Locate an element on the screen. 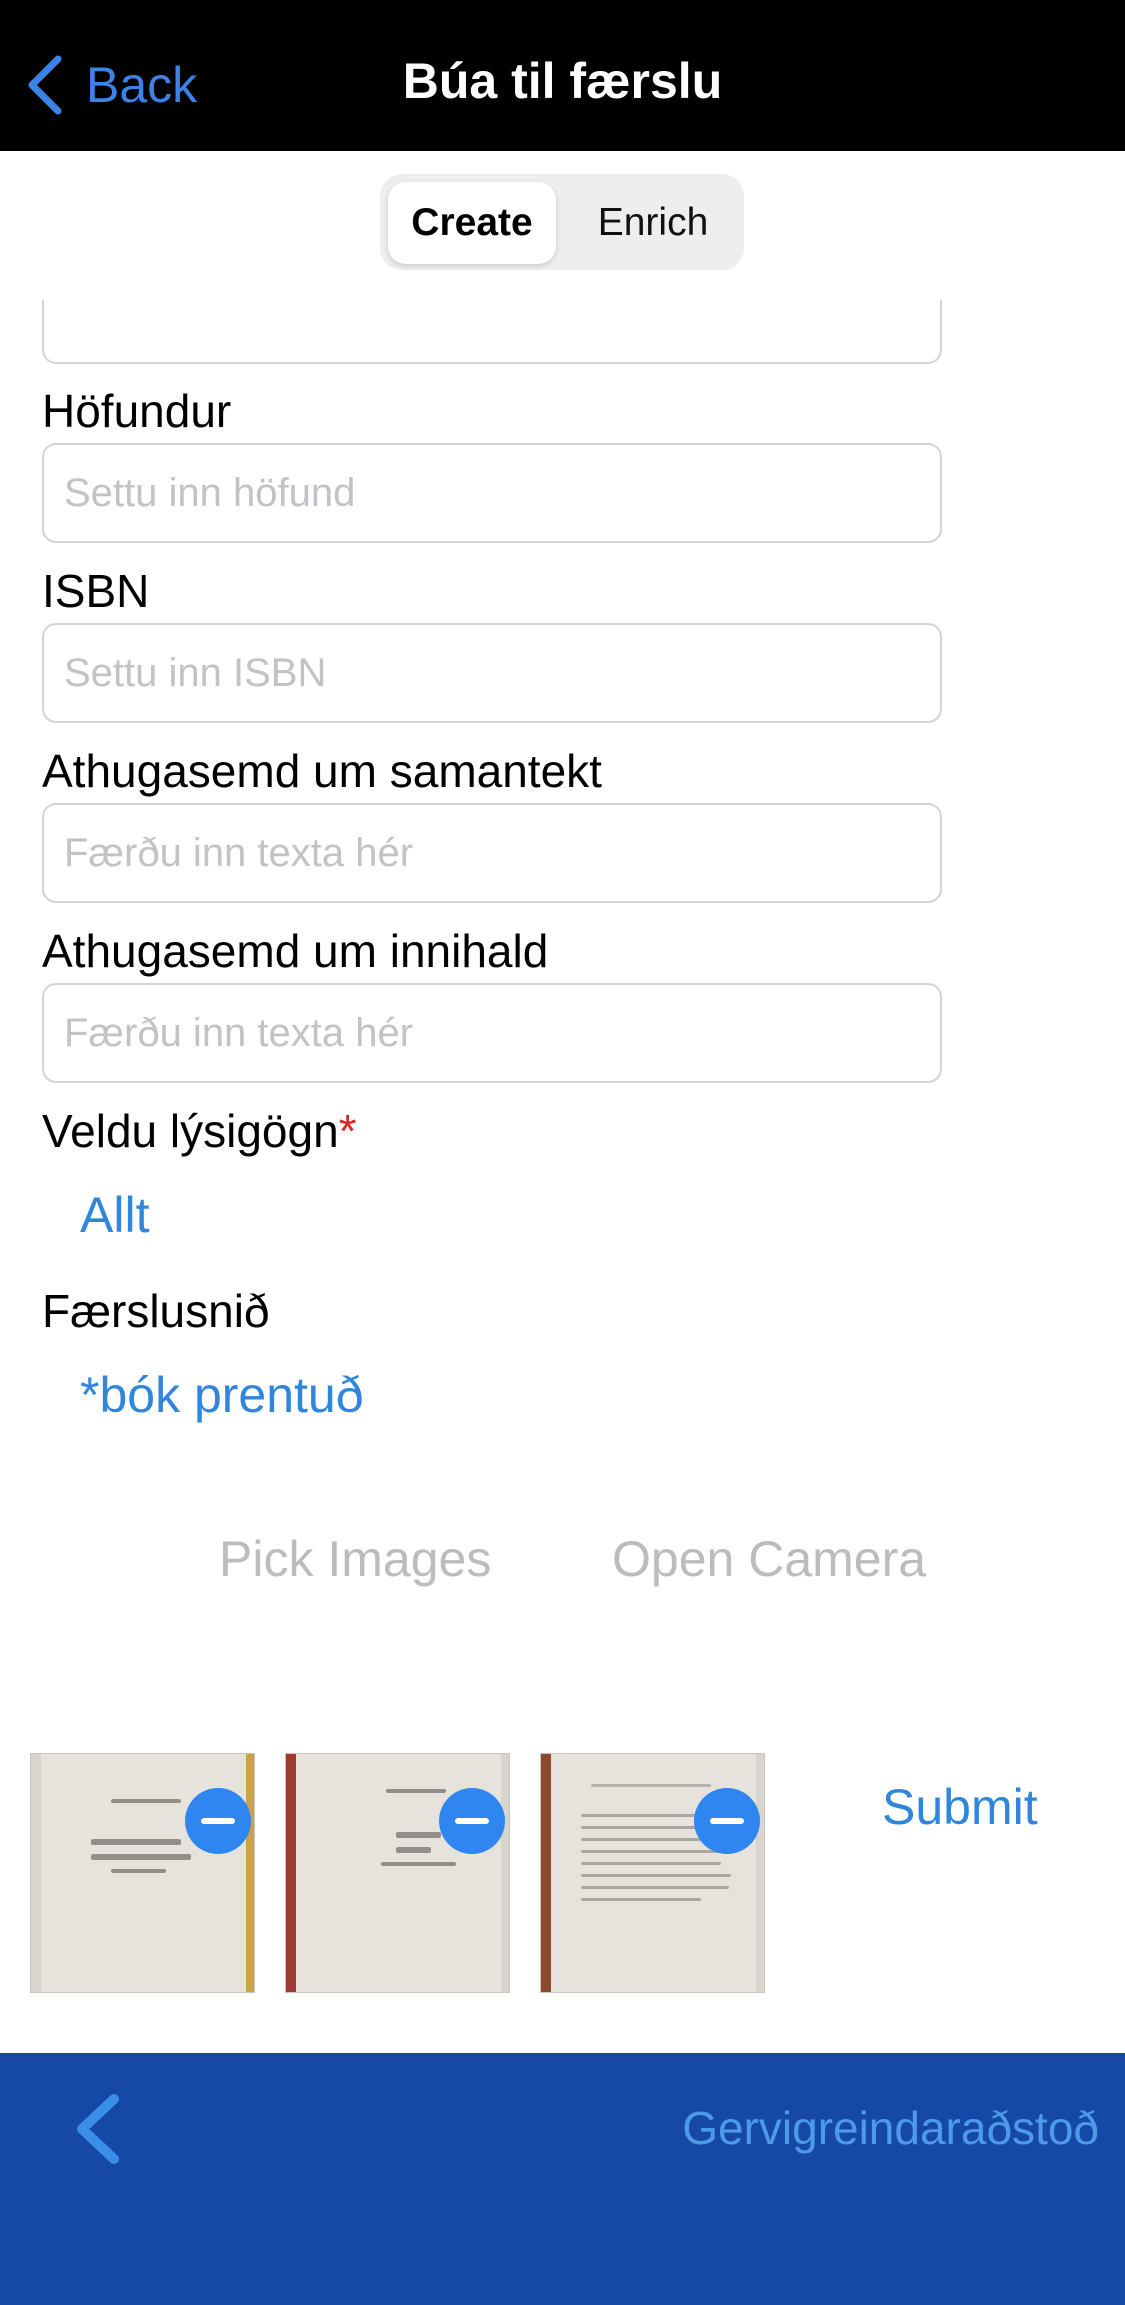 The image size is (1125, 2305). metadata-label-text: Veldu lýsigögn is located at coordinates (190, 1131).